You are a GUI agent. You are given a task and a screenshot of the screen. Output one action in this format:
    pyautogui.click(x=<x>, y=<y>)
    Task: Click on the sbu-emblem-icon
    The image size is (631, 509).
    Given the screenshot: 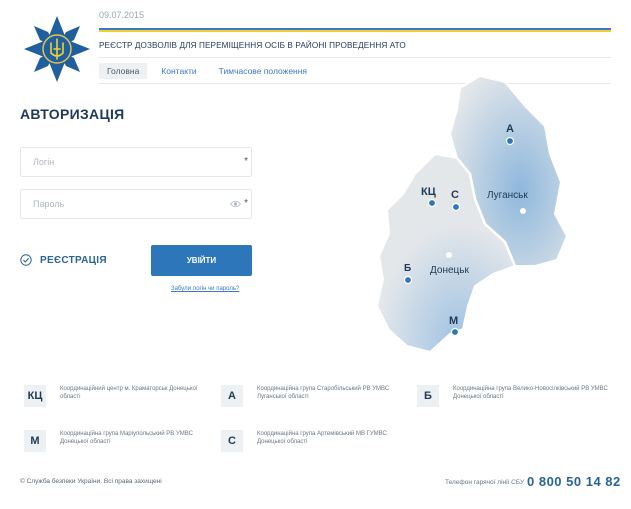 What is the action you would take?
    pyautogui.click(x=57, y=49)
    